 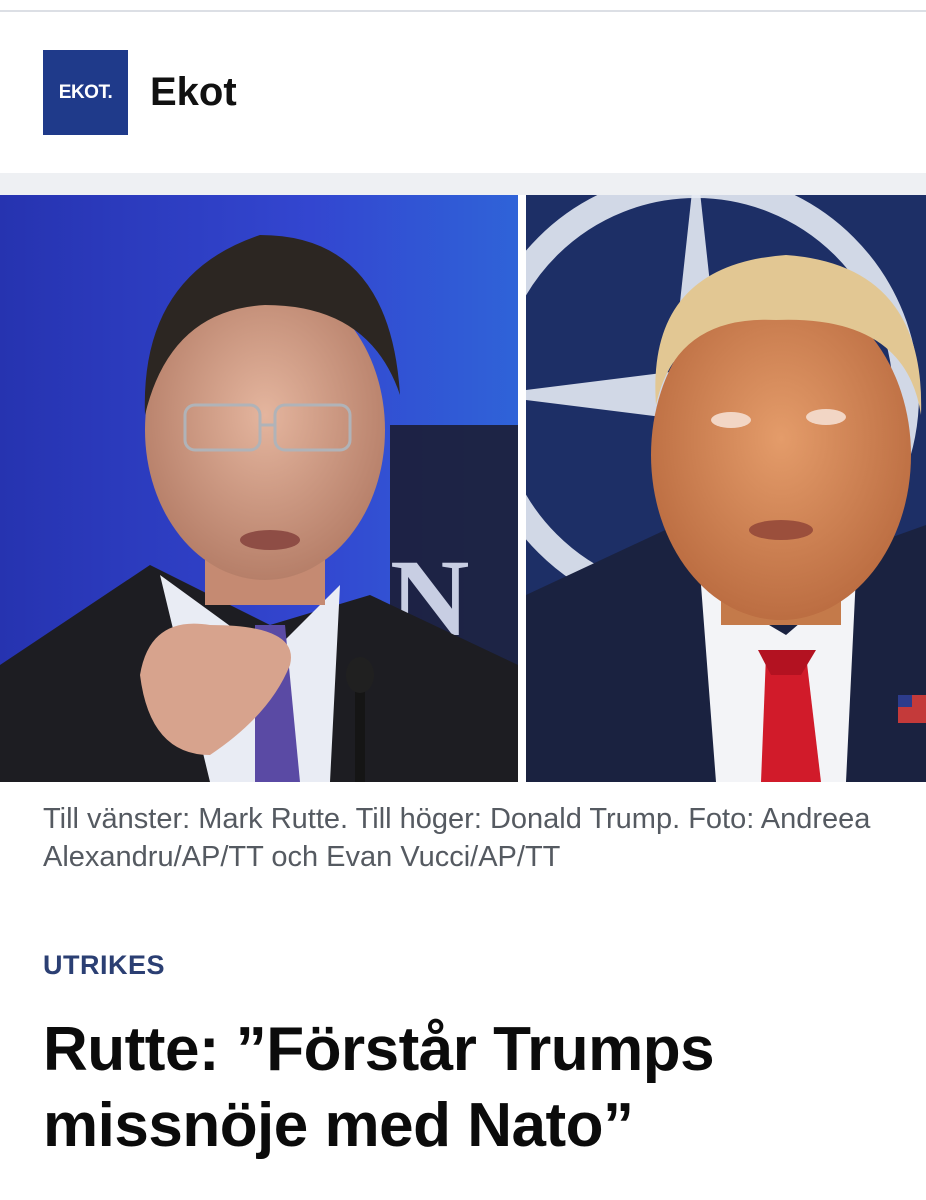 I want to click on ekot-logo: EKOT., so click(x=85, y=92).